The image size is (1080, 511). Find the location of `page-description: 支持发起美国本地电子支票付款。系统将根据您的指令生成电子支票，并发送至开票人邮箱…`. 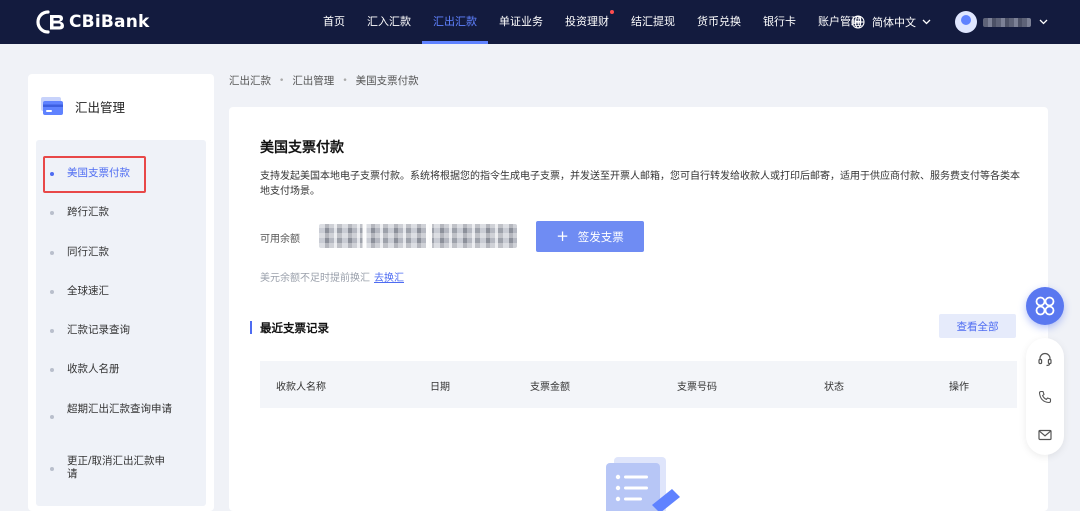

page-description: 支持发起美国本地电子支票付款。系统将根据您的指令生成电子支票，并发送至开票人邮箱… is located at coordinates (640, 184).